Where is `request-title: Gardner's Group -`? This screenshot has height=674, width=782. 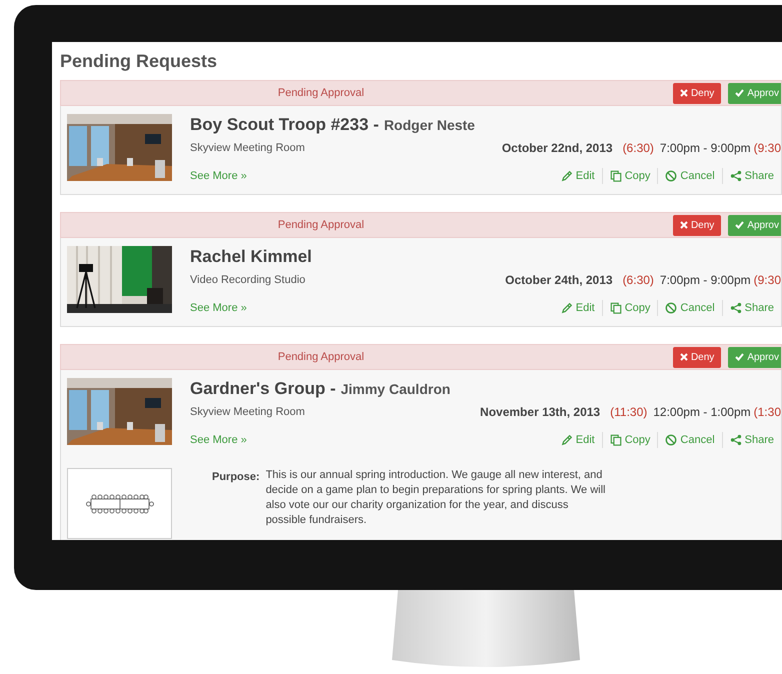
request-title: Gardner's Group - is located at coordinates (263, 389).